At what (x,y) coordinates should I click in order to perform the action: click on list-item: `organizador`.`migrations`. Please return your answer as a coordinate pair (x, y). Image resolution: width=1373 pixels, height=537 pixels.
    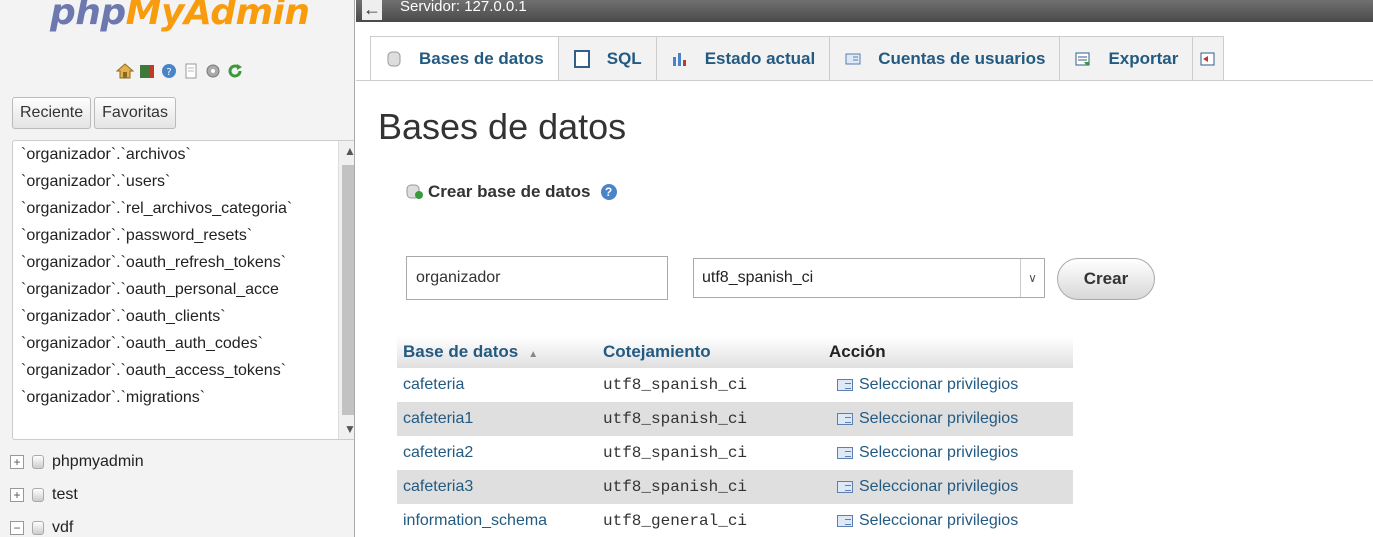
    Looking at the image, I should click on (176, 397).